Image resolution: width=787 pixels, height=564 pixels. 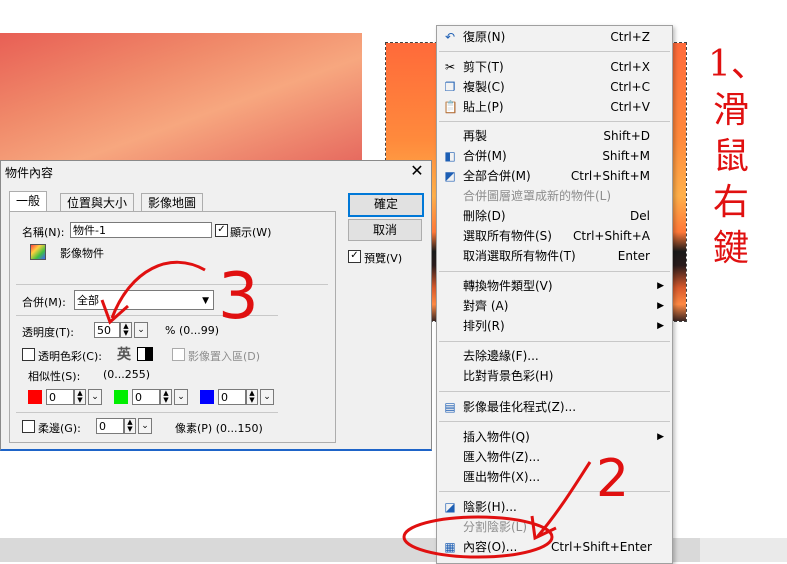 I want to click on annotation-number-3: 3, so click(x=238, y=297).